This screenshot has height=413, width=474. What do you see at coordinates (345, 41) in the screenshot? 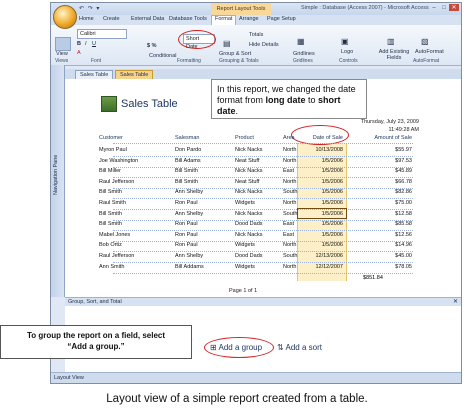
I see `logo-icon: ▣` at bounding box center [345, 41].